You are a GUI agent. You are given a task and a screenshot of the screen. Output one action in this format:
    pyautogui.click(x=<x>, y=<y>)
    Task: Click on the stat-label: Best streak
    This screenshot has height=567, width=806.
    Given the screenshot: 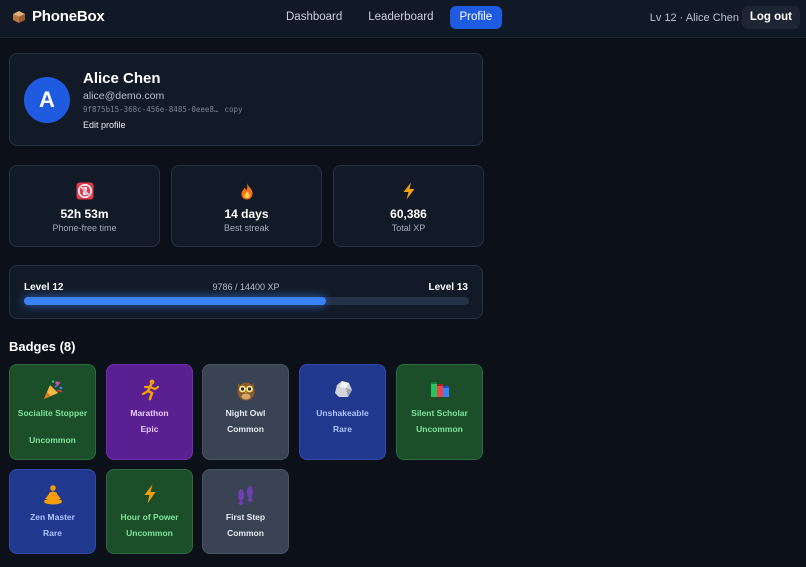 What is the action you would take?
    pyautogui.click(x=246, y=228)
    